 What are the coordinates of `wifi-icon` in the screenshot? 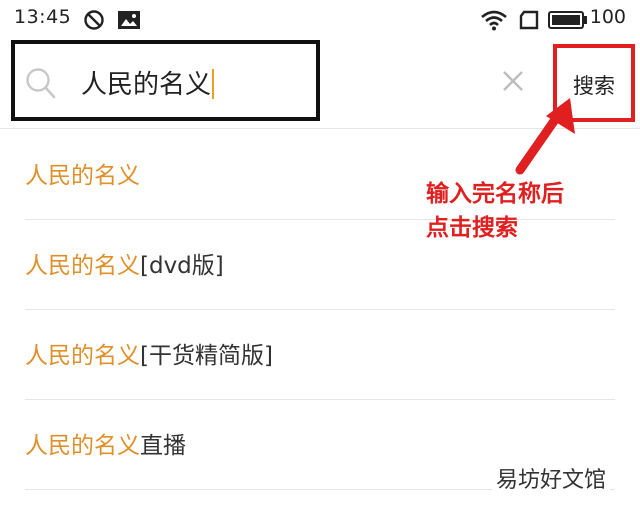 It's located at (494, 22).